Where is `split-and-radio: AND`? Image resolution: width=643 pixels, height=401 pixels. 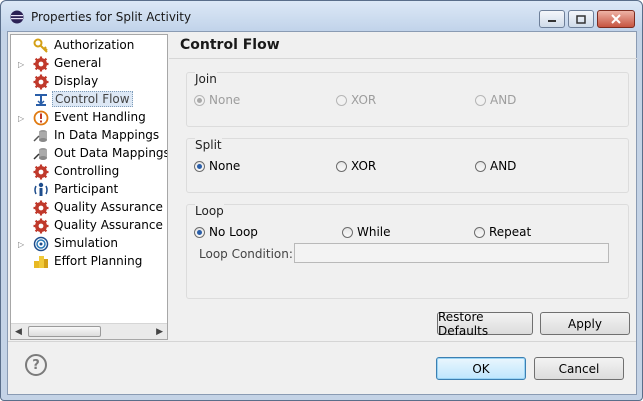 split-and-radio: AND is located at coordinates (495, 166).